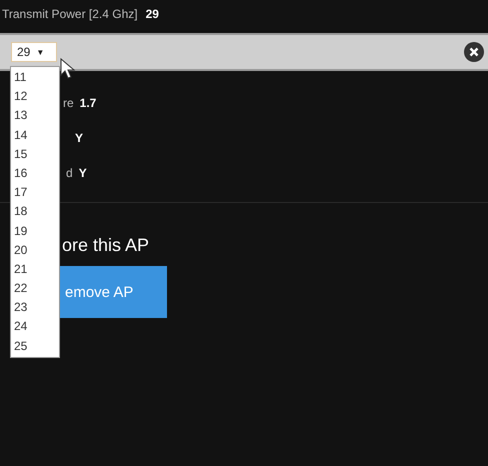  Describe the element at coordinates (35, 78) in the screenshot. I see `dropdown-option: 11` at that location.